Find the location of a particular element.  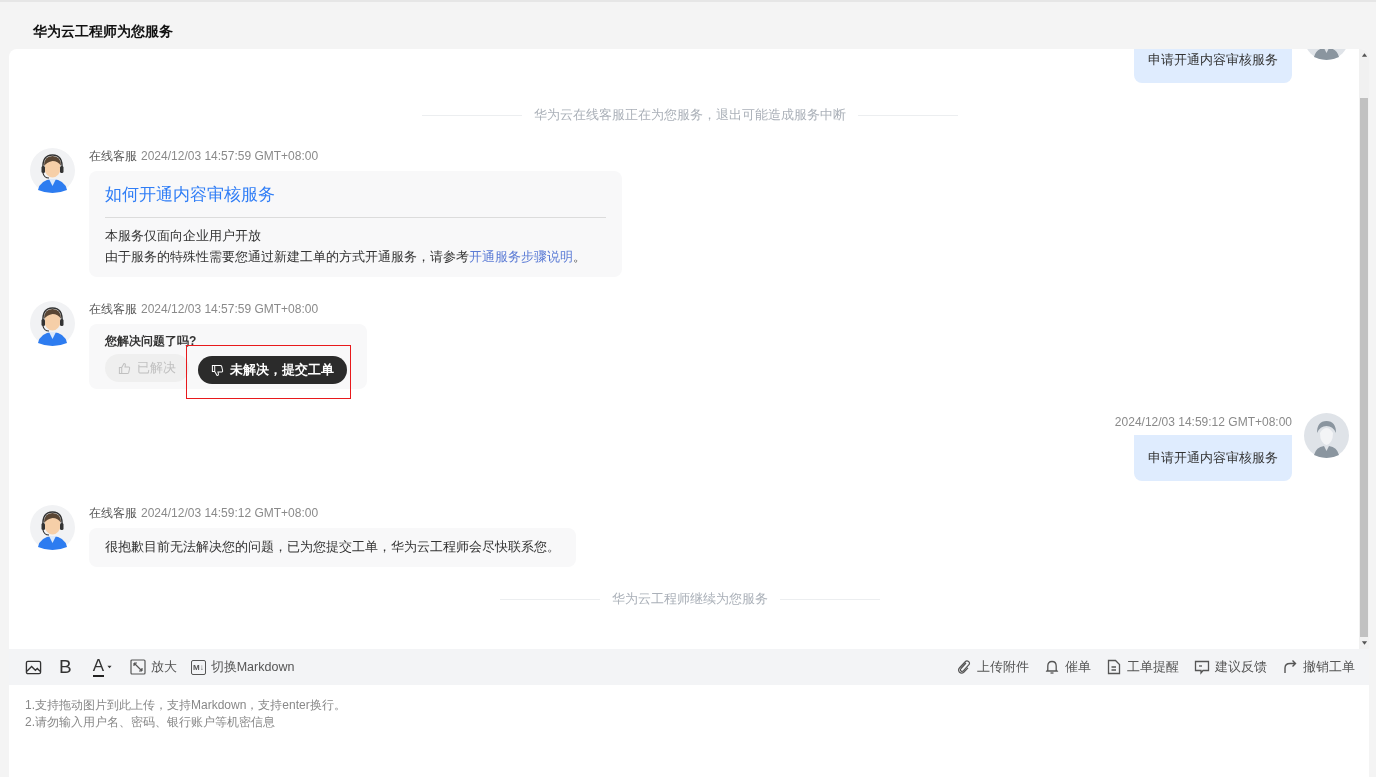

thumbs-down-icon is located at coordinates (217, 370).